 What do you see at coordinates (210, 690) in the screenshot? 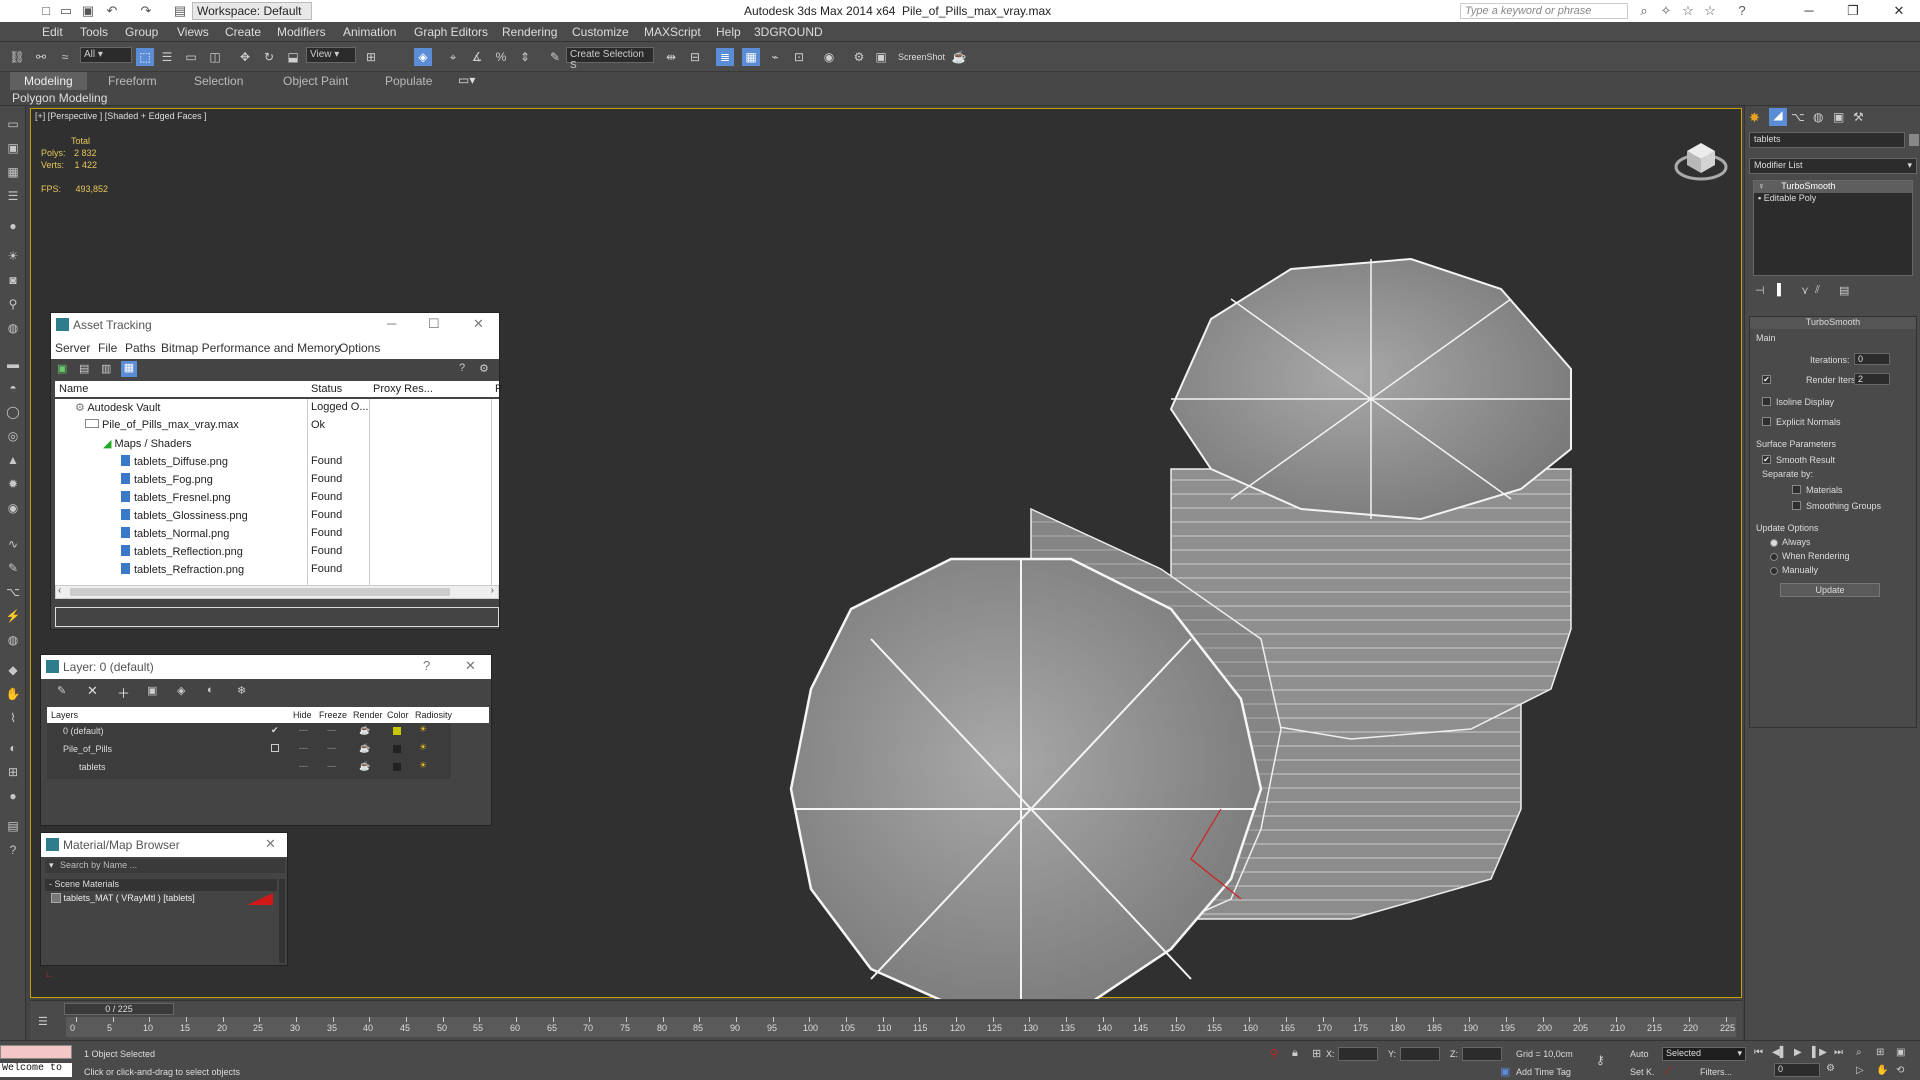
I see `hide-all-icon: ◐` at bounding box center [210, 690].